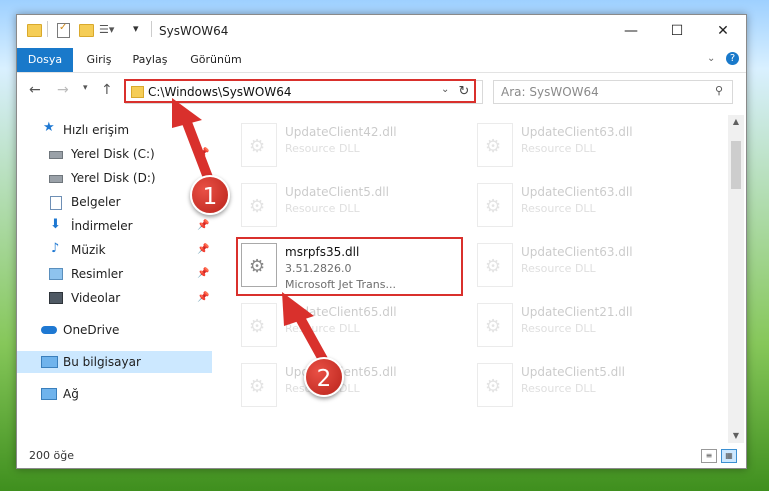  What do you see at coordinates (210, 195) in the screenshot?
I see `callout-1: 1` at bounding box center [210, 195].